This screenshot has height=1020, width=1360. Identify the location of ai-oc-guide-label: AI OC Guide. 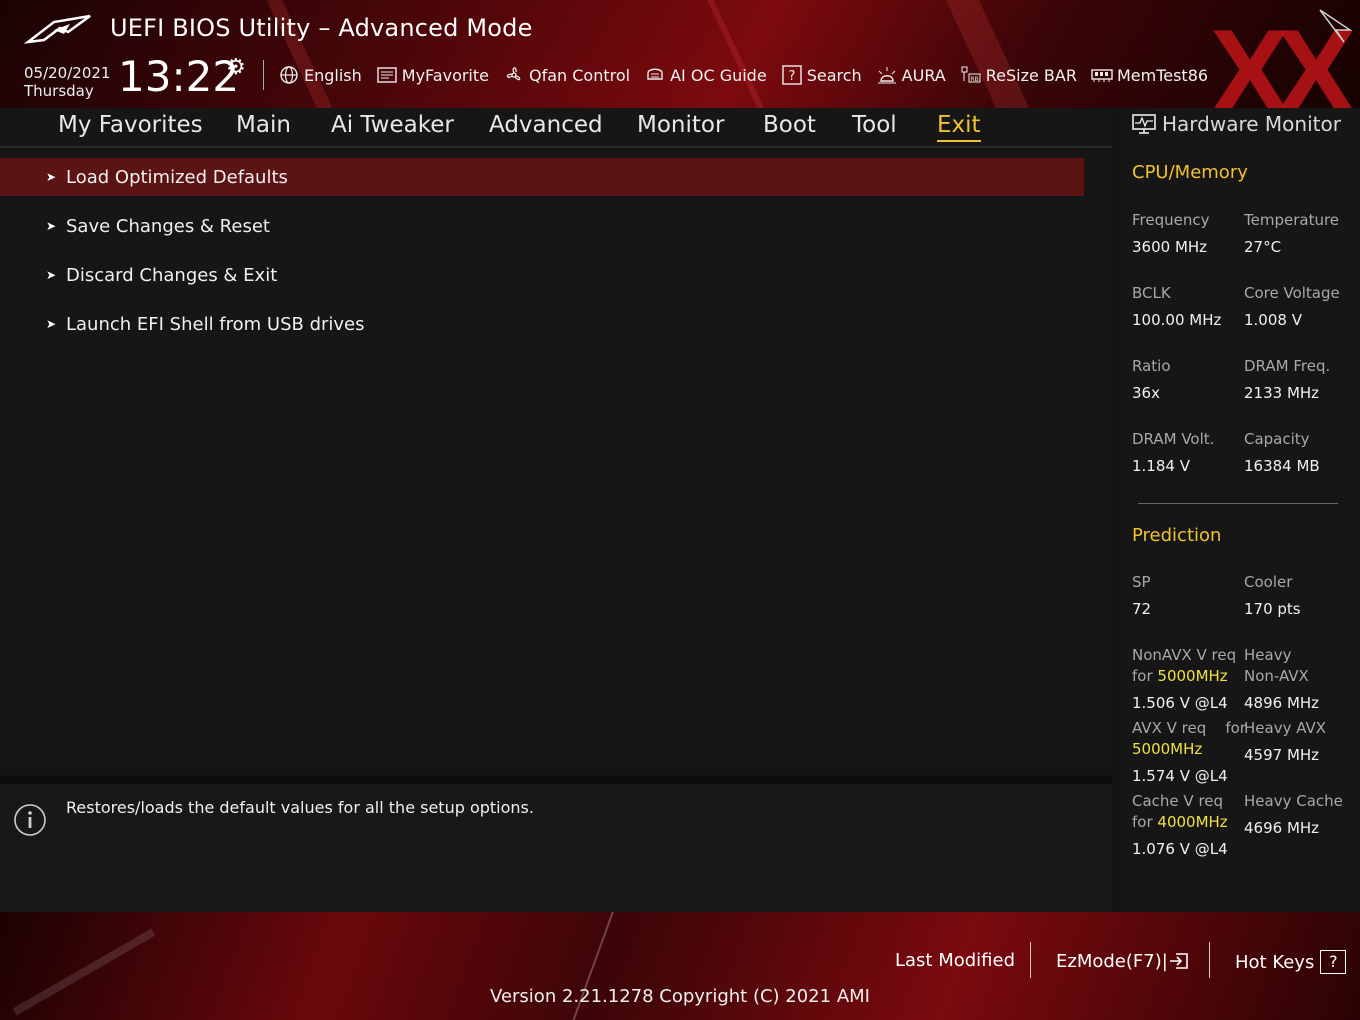
(718, 75).